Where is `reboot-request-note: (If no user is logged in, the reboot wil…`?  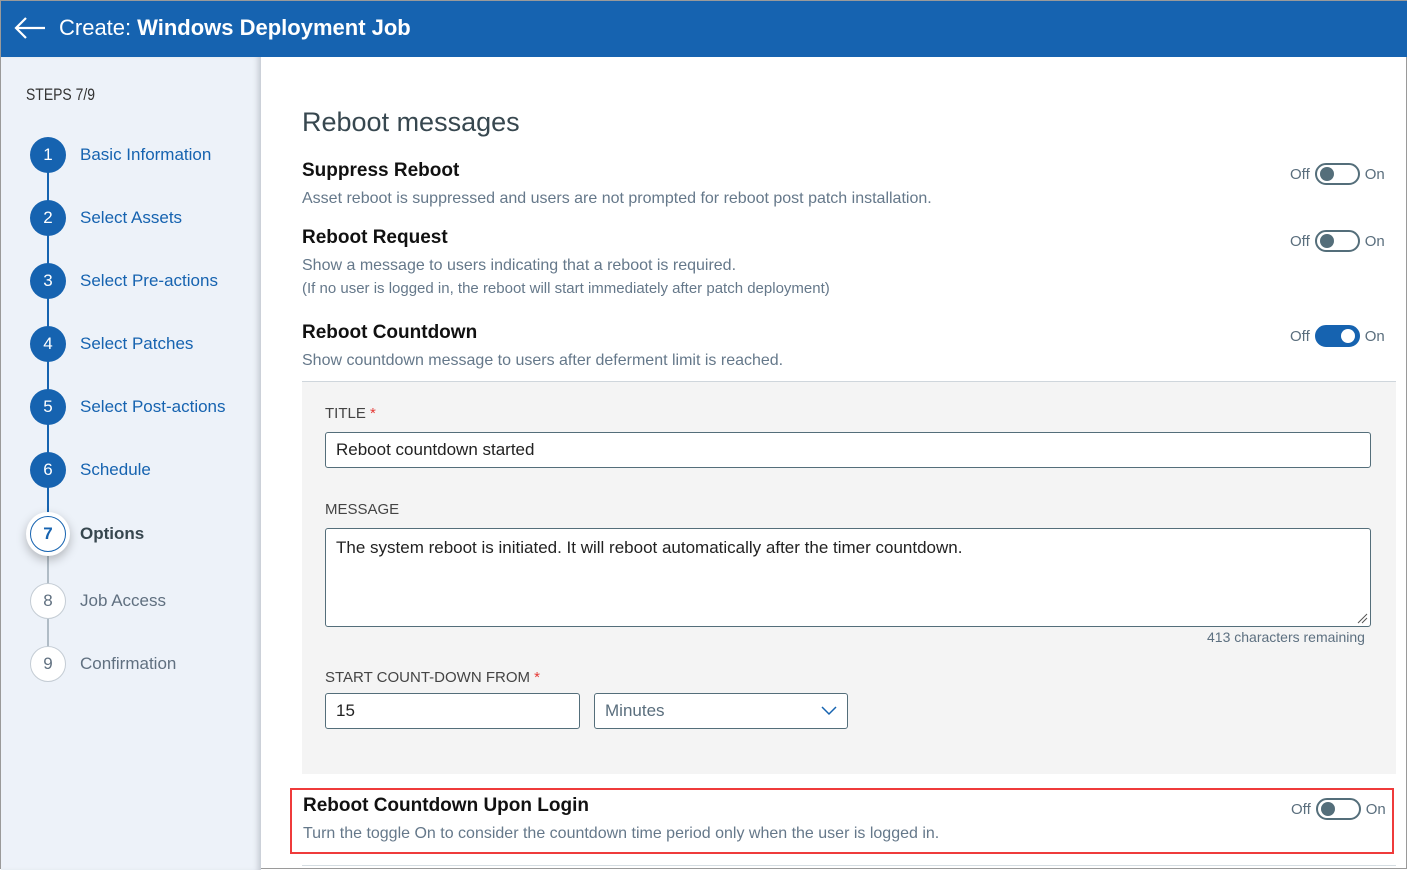
reboot-request-note: (If no user is logged in, the reboot wil… is located at coordinates (566, 288).